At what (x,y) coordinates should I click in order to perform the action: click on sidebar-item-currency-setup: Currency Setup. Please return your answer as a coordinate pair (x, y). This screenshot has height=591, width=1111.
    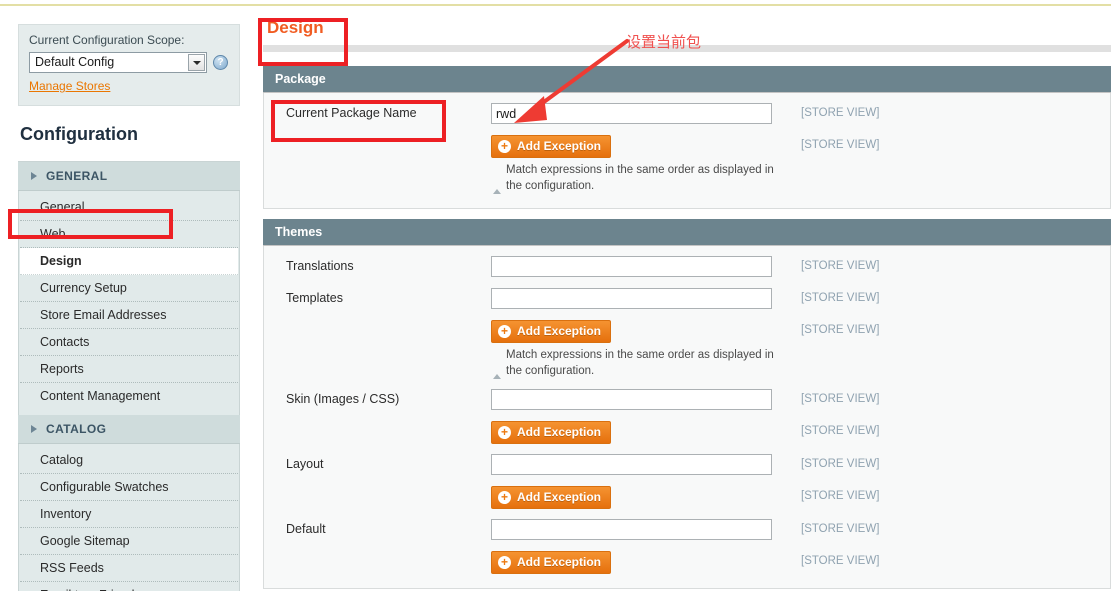
    Looking at the image, I should click on (129, 288).